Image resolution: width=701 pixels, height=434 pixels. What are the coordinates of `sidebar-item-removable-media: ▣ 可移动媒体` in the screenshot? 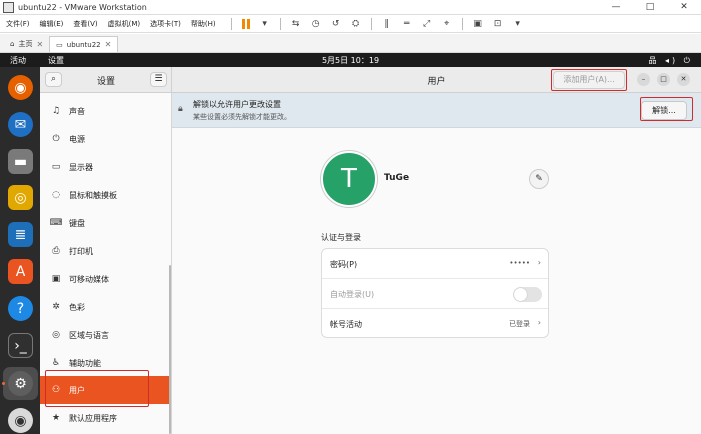 It's located at (105, 279).